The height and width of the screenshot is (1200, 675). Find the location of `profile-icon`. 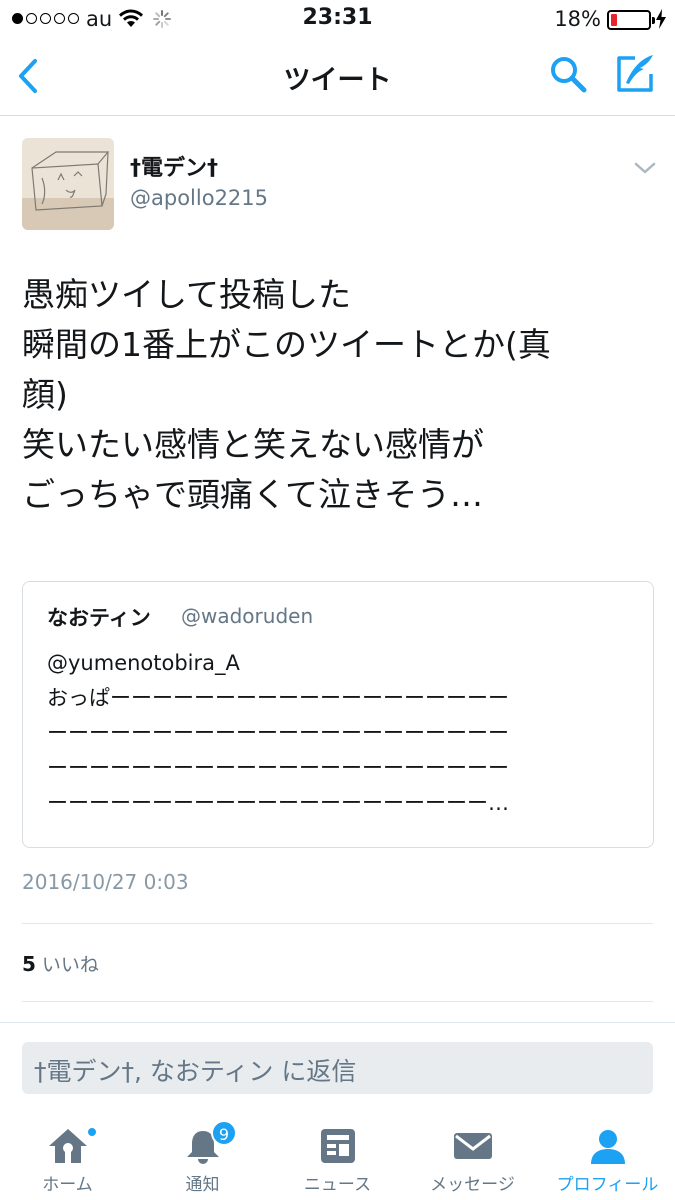

profile-icon is located at coordinates (607, 1147).